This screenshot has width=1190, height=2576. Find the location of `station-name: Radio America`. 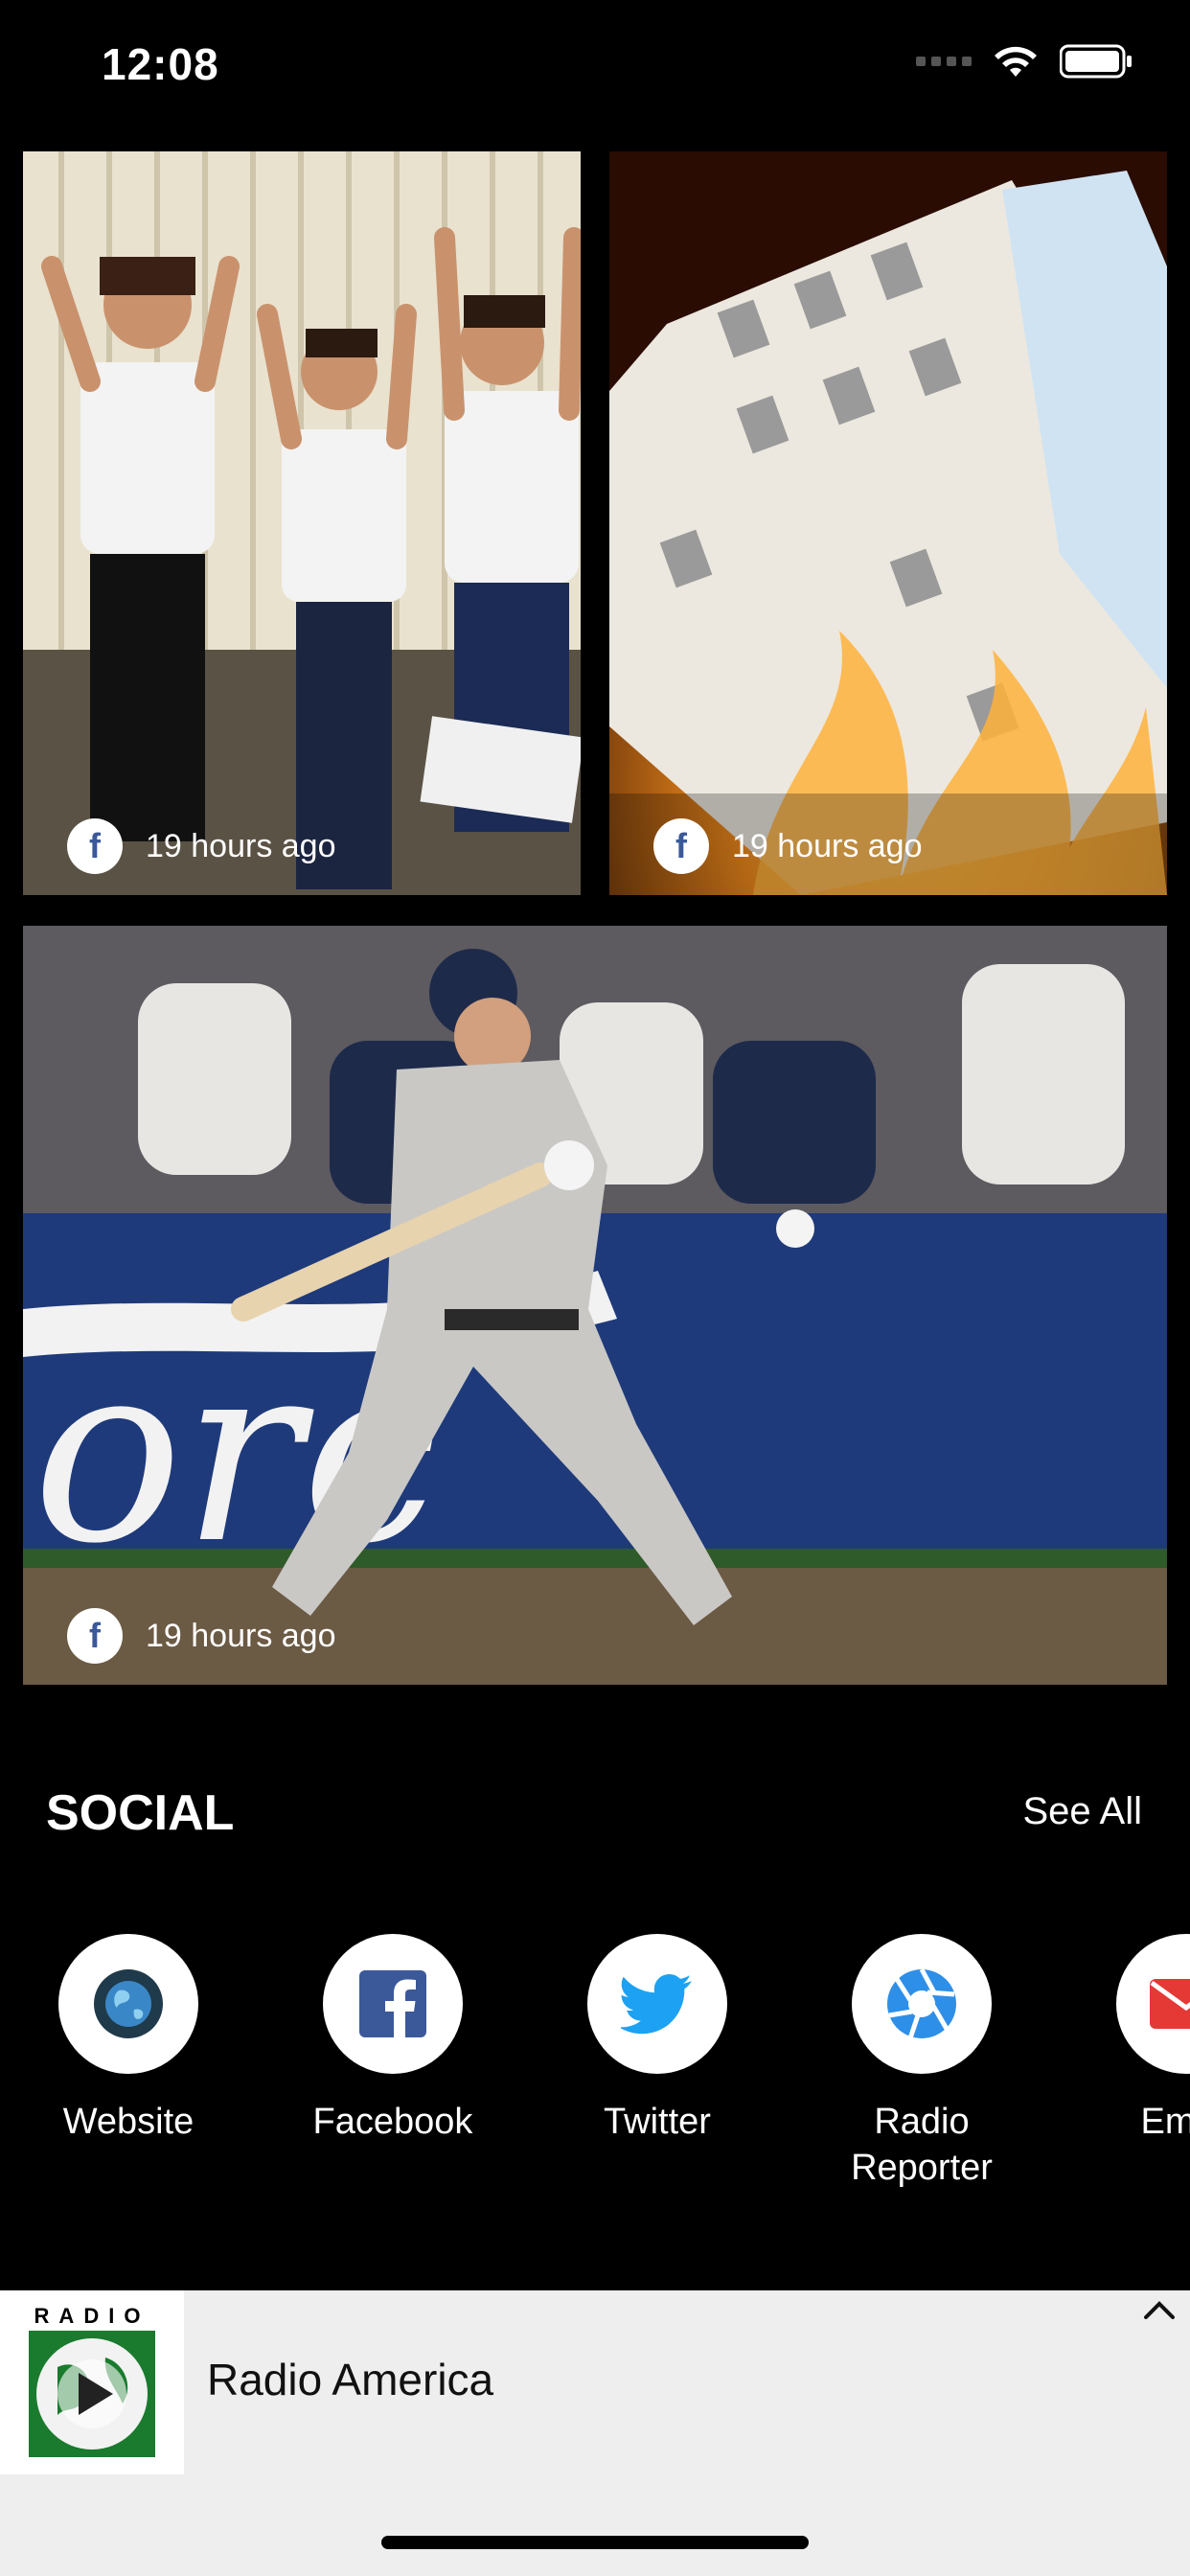

station-name: Radio America is located at coordinates (350, 2379).